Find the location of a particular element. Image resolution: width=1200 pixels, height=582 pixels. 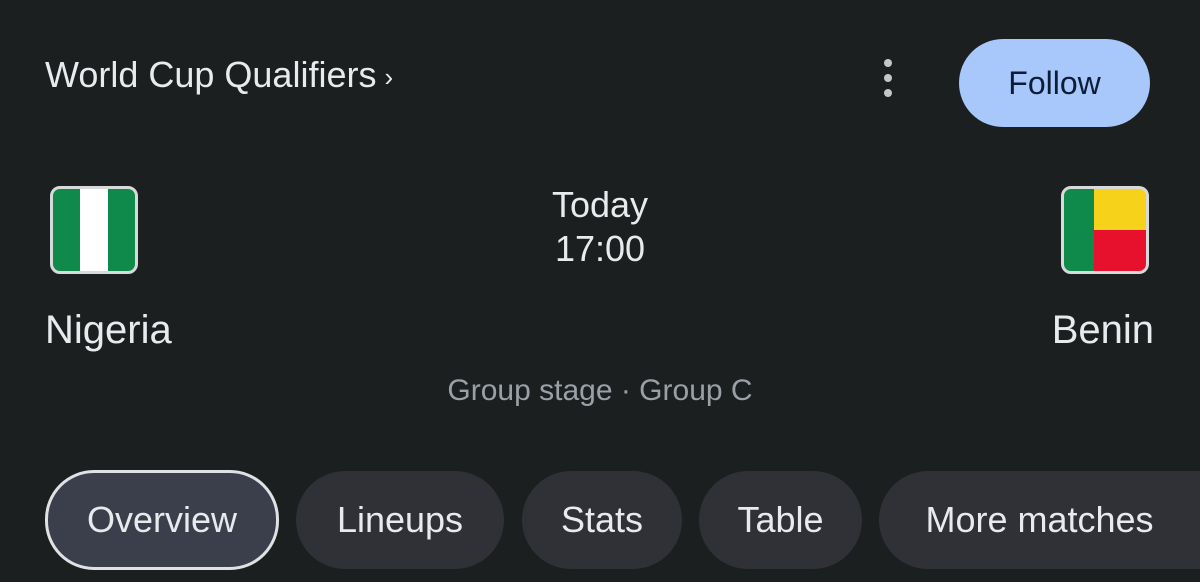

follow-button: Follow is located at coordinates (1054, 83).